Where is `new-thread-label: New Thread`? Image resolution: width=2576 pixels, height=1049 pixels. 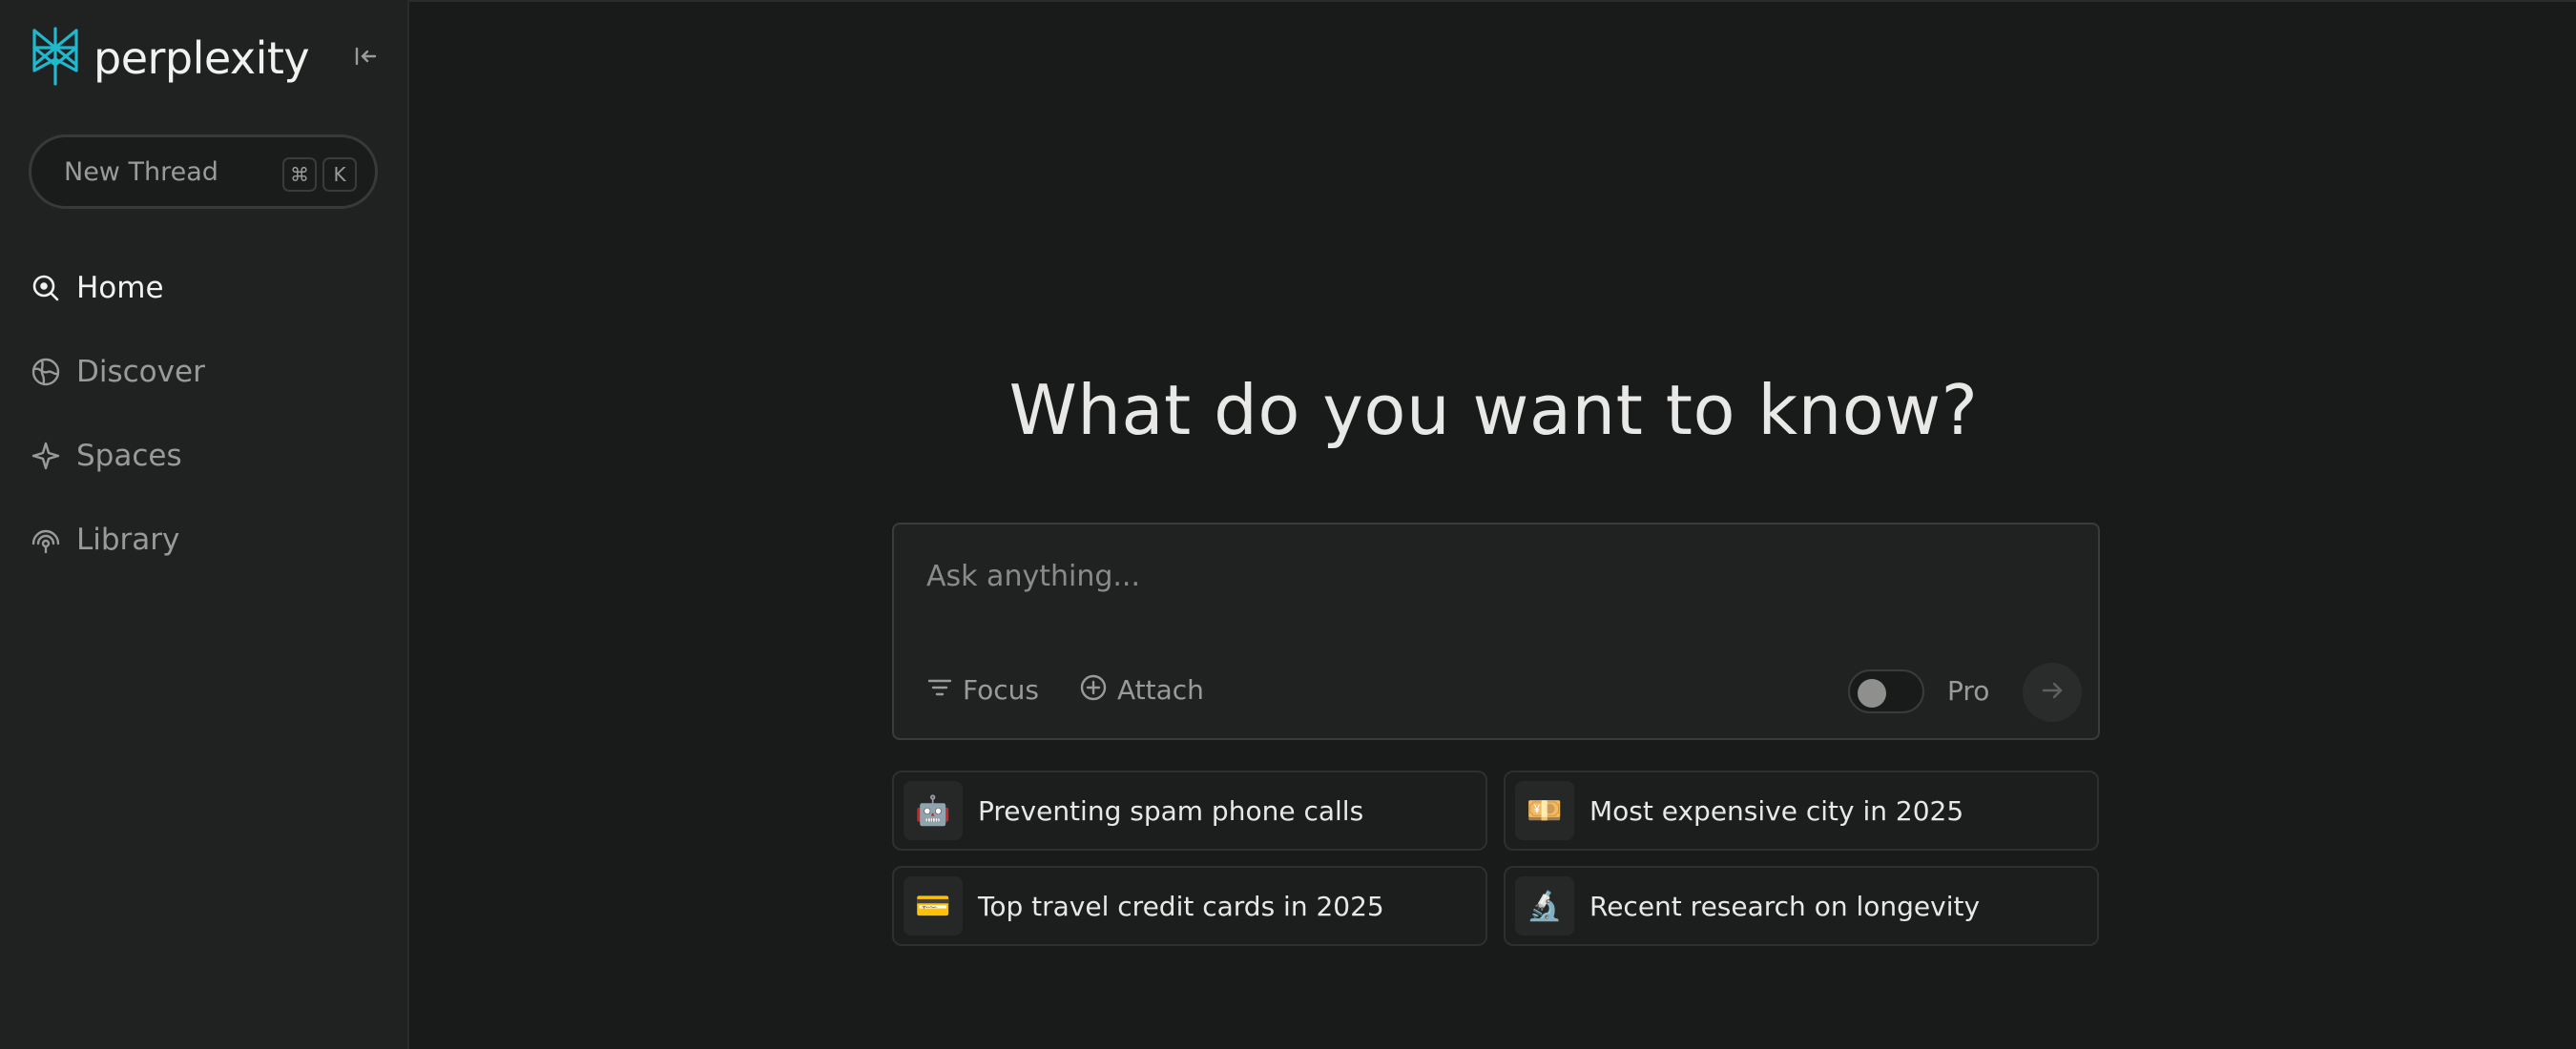
new-thread-label: New Thread is located at coordinates (141, 171).